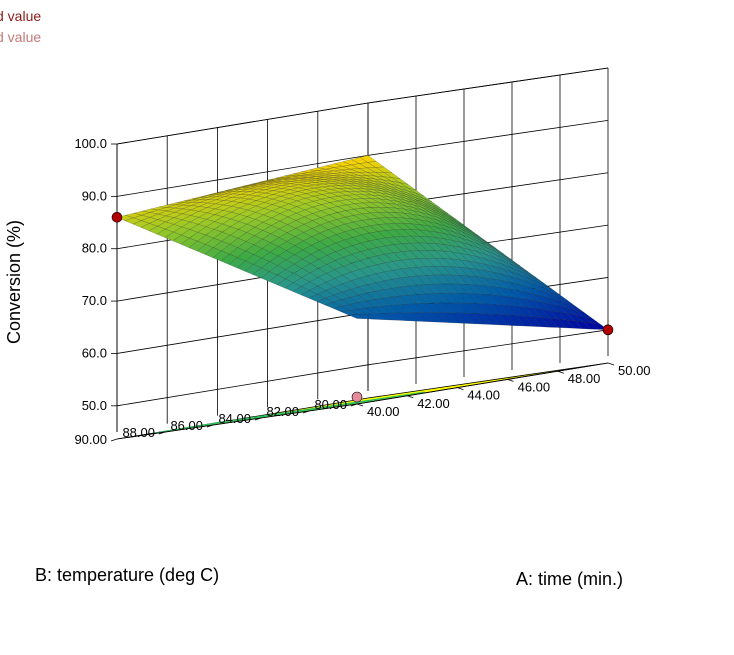 The height and width of the screenshot is (655, 734). Describe the element at coordinates (94, 300) in the screenshot. I see `z-tick-label: 70.0` at that location.